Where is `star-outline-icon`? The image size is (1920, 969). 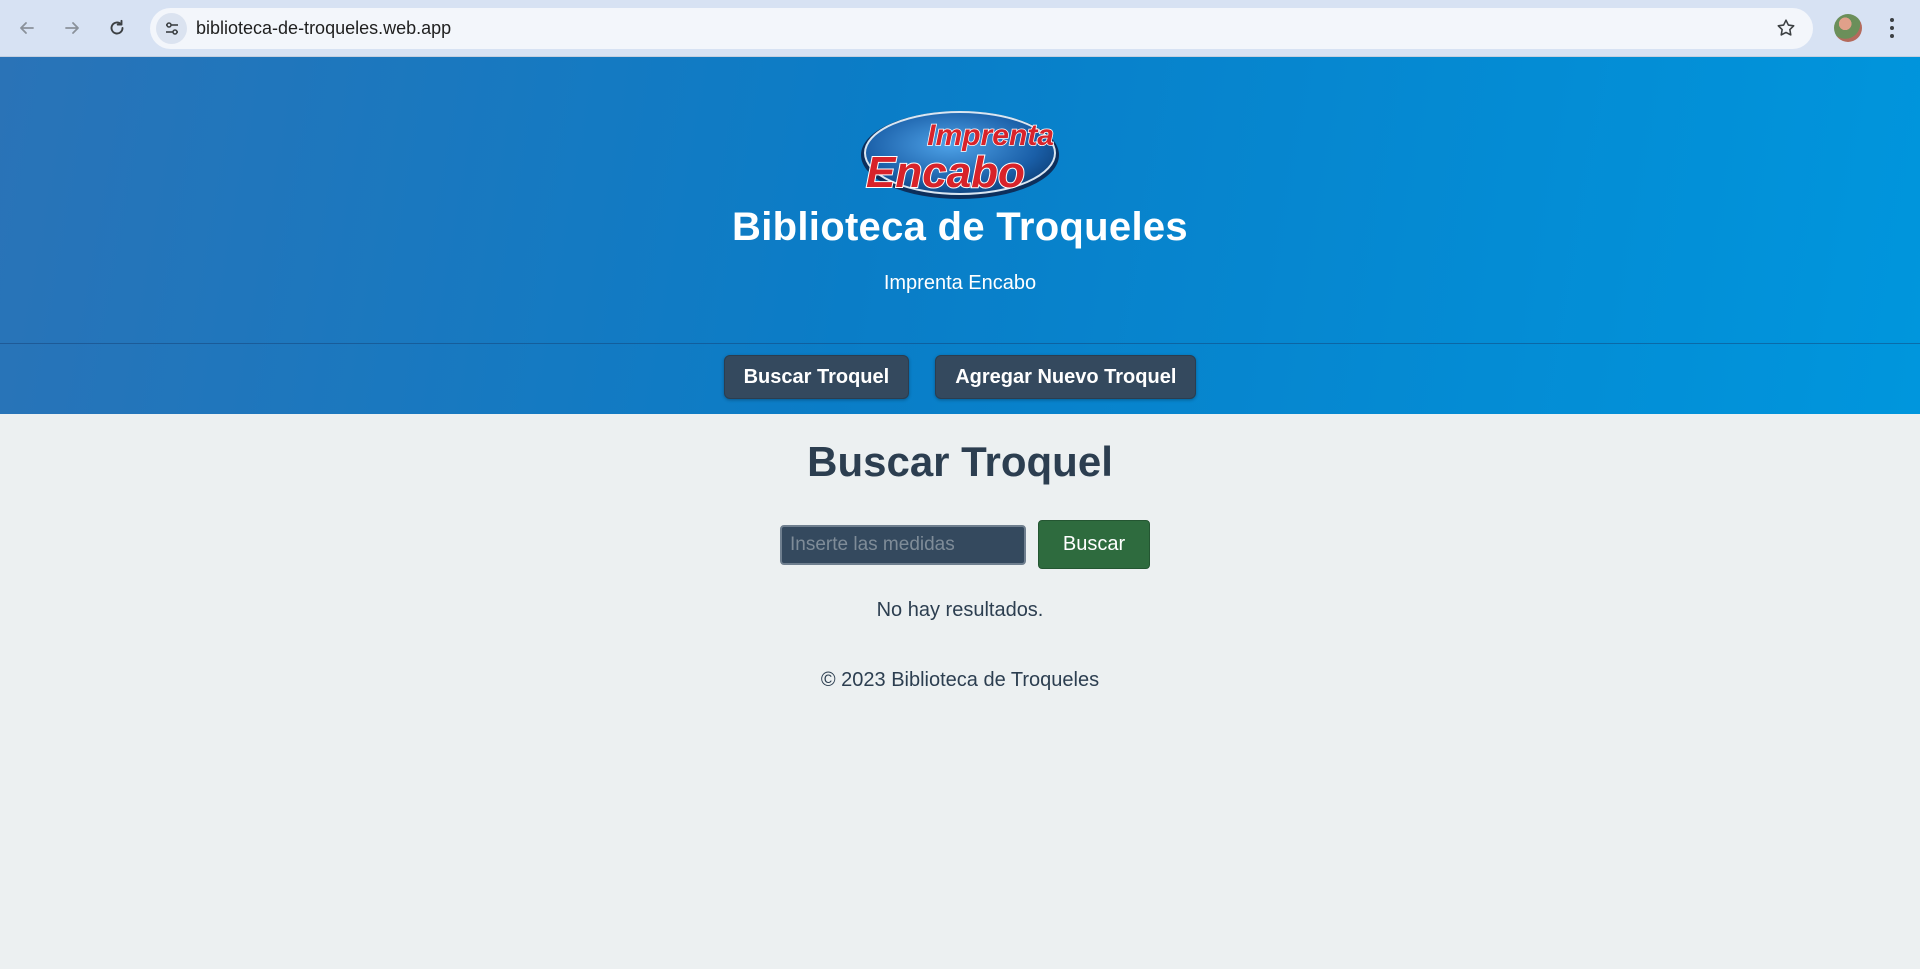 star-outline-icon is located at coordinates (1786, 28).